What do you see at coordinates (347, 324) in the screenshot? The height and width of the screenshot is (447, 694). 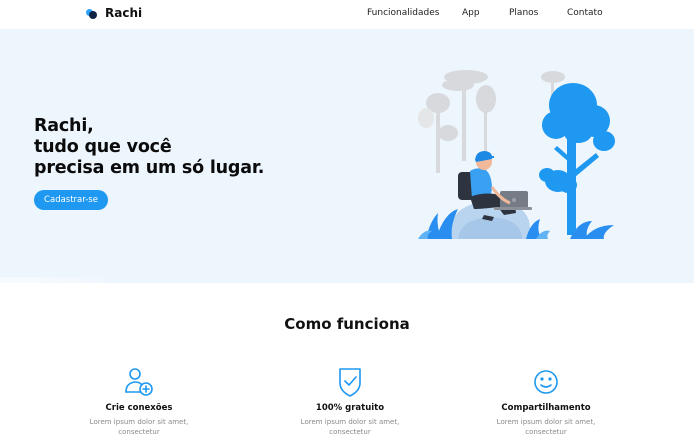 I see `how-it-works-title: Como funciona` at bounding box center [347, 324].